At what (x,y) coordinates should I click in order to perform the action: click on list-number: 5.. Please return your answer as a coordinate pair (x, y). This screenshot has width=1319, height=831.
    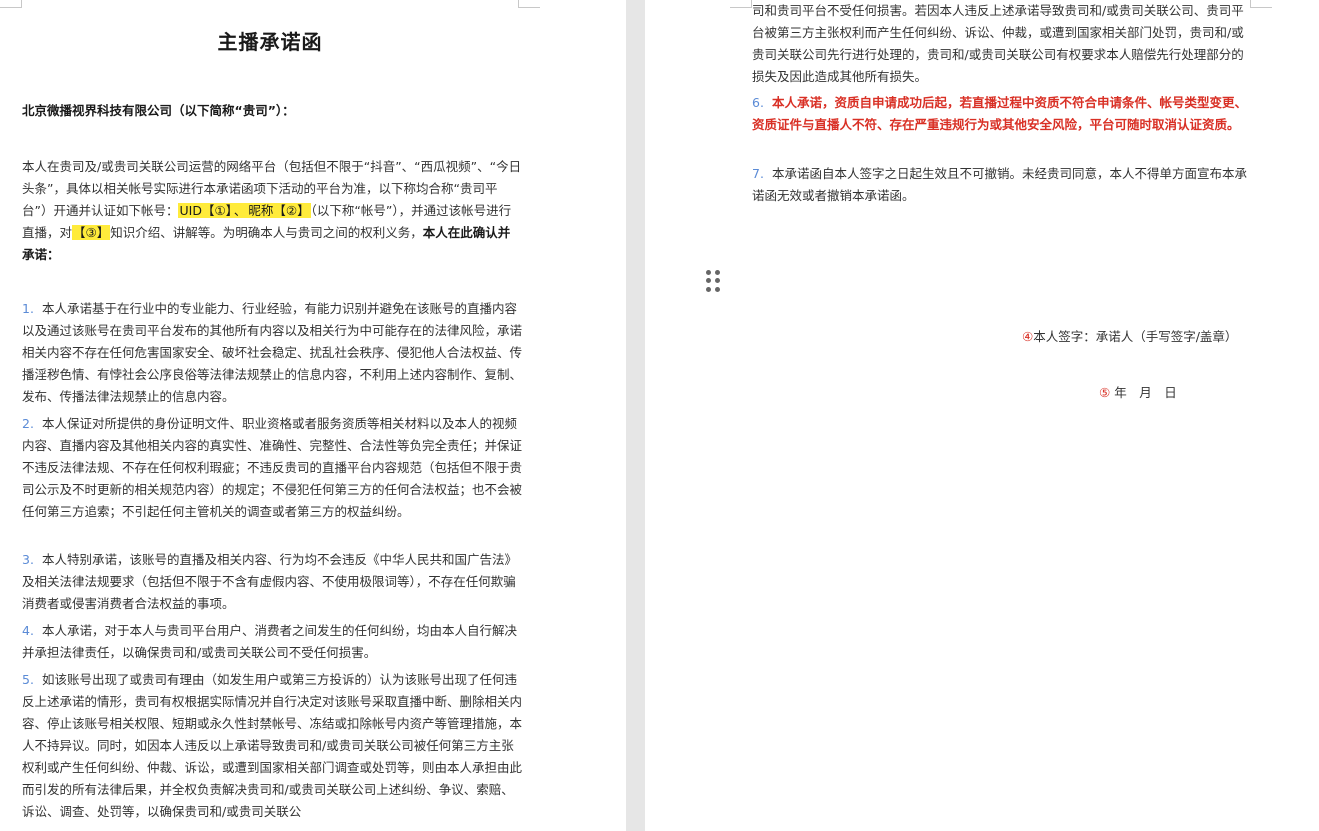
    Looking at the image, I should click on (28, 679).